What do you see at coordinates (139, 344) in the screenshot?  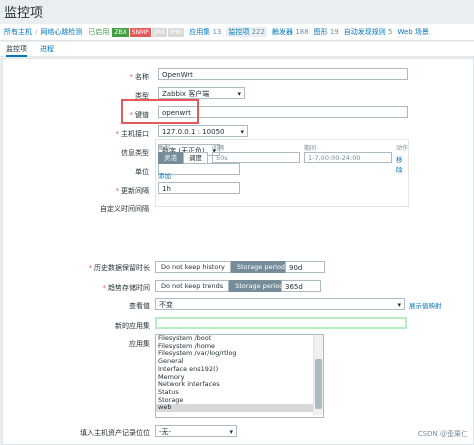 I see `applications-label: 应用集` at bounding box center [139, 344].